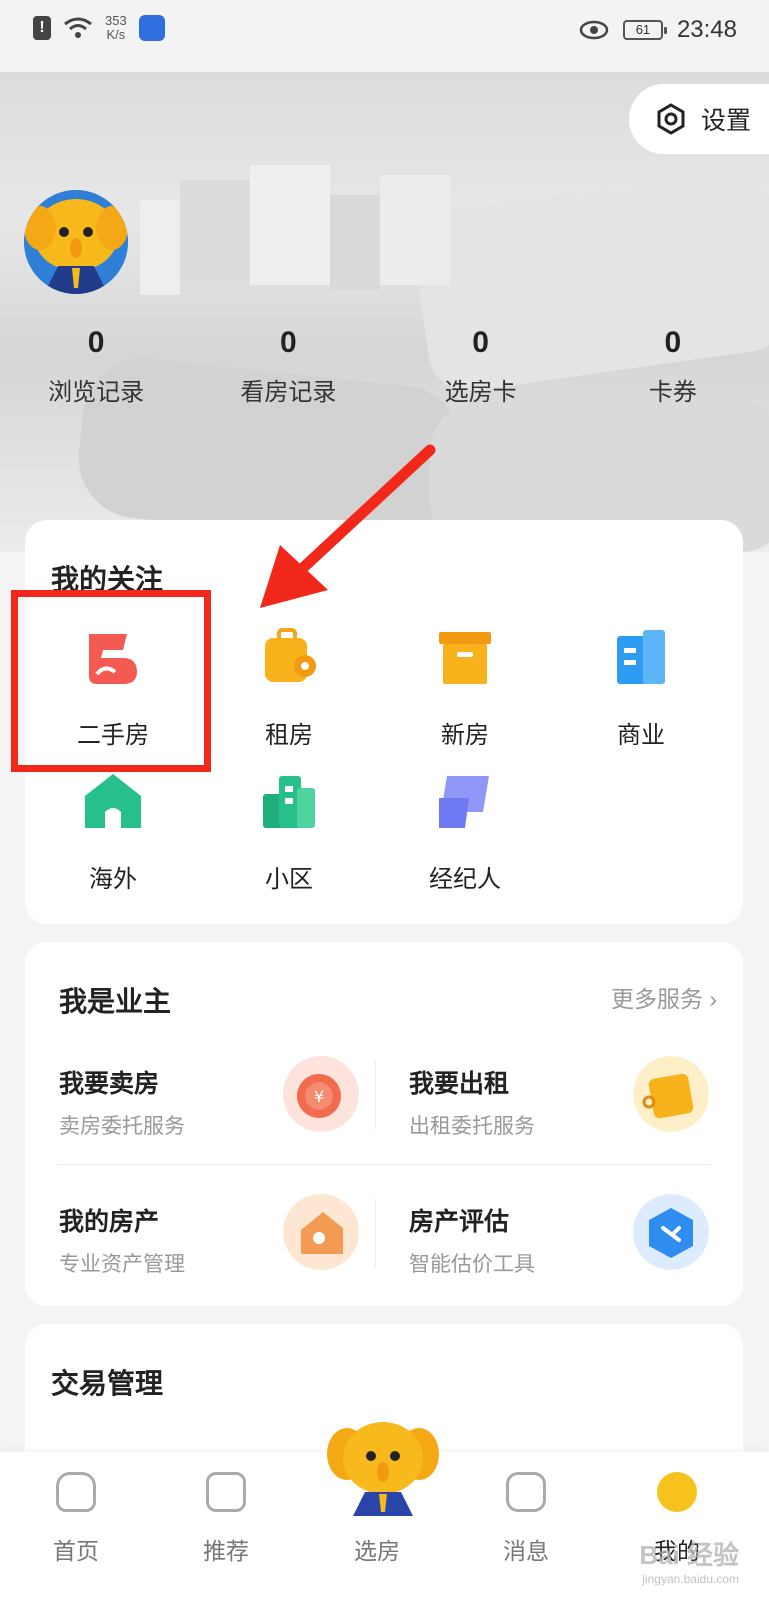 This screenshot has height=1600, width=769. Describe the element at coordinates (713, 999) in the screenshot. I see `chevron-right-icon: ›` at that location.